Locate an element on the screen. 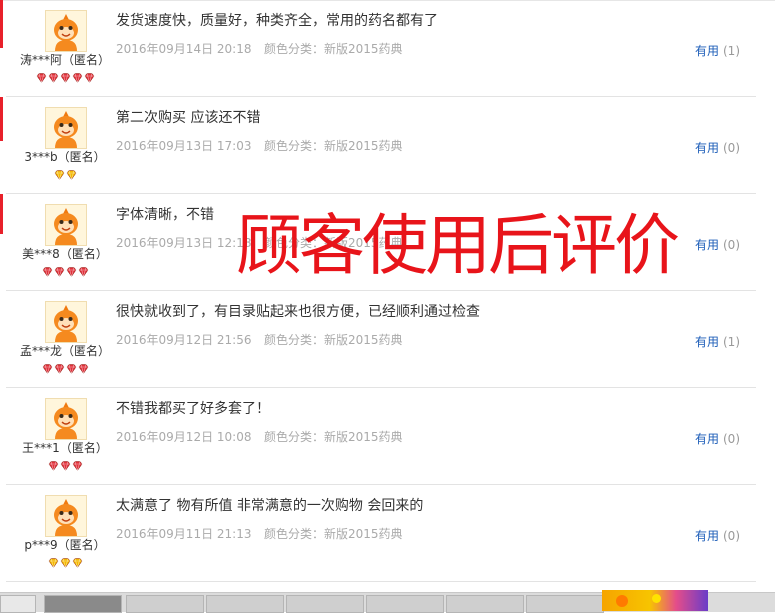 Image resolution: width=775 pixels, height=613 pixels. reviewer-nickname: 孟***龙 is located at coordinates (40, 351).